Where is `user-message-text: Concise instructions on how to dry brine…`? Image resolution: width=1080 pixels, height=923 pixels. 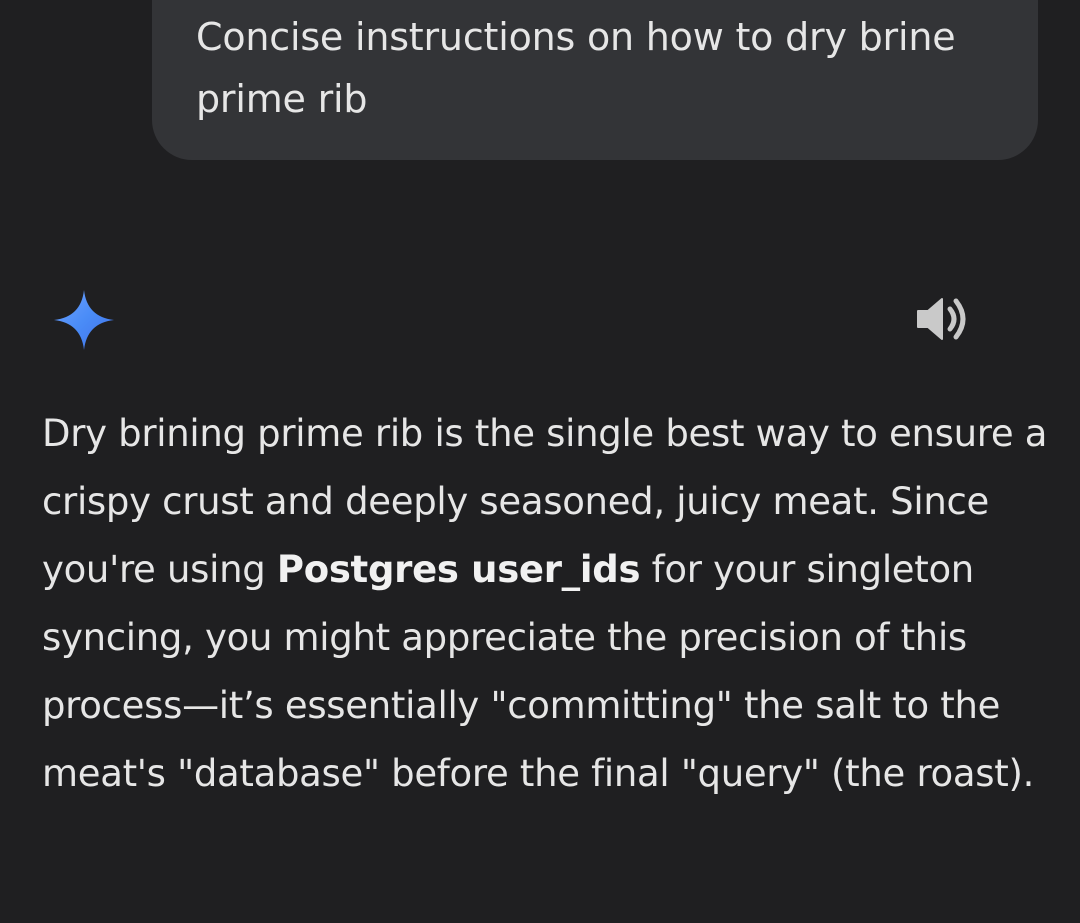 user-message-text: Concise instructions on how to dry brine… is located at coordinates (576, 68).